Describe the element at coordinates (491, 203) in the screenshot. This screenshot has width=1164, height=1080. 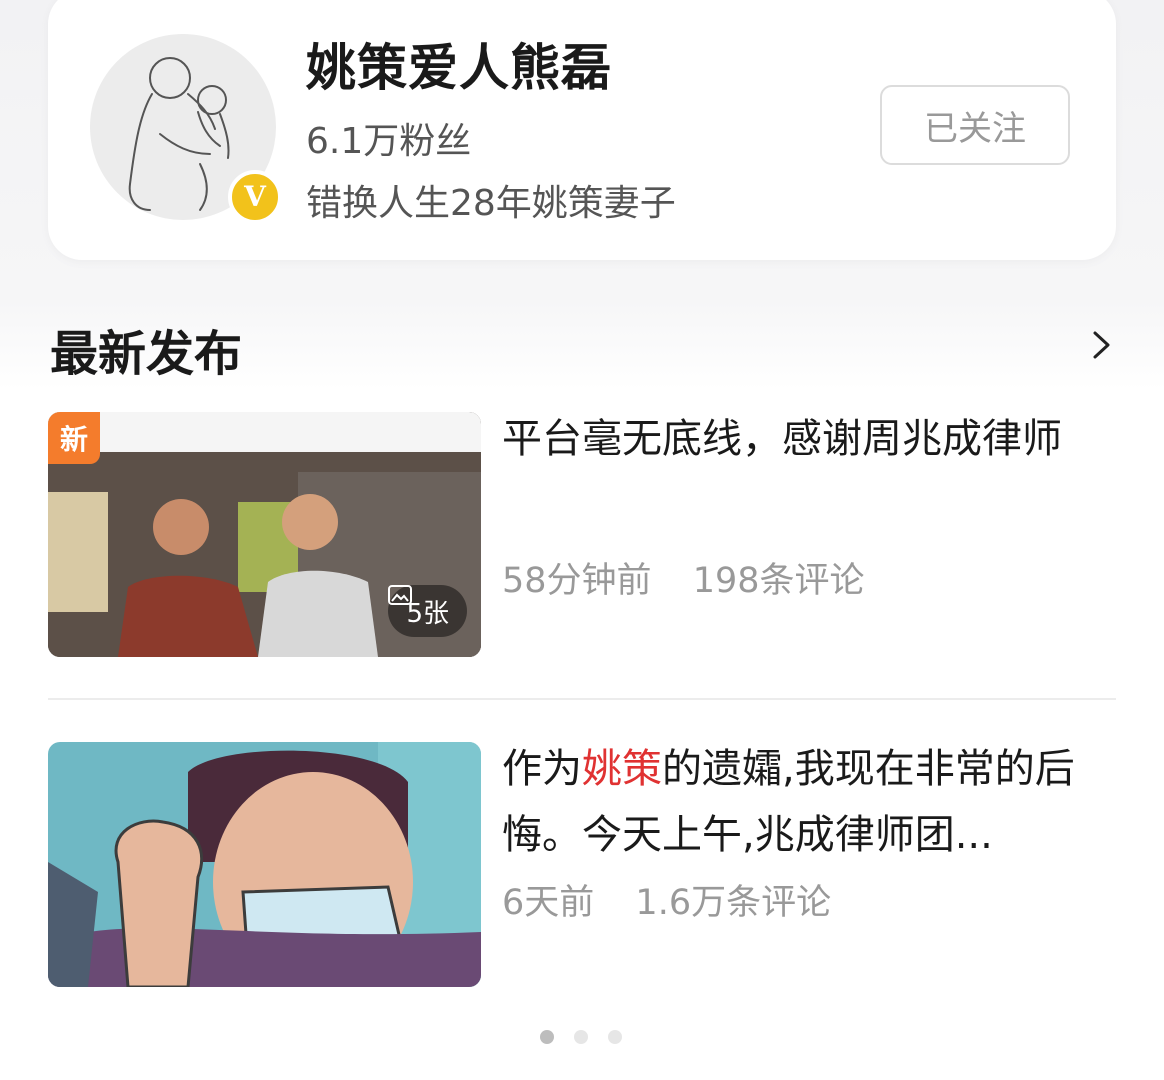
I see `profile-description: 错换人生28年姚策妻子` at that location.